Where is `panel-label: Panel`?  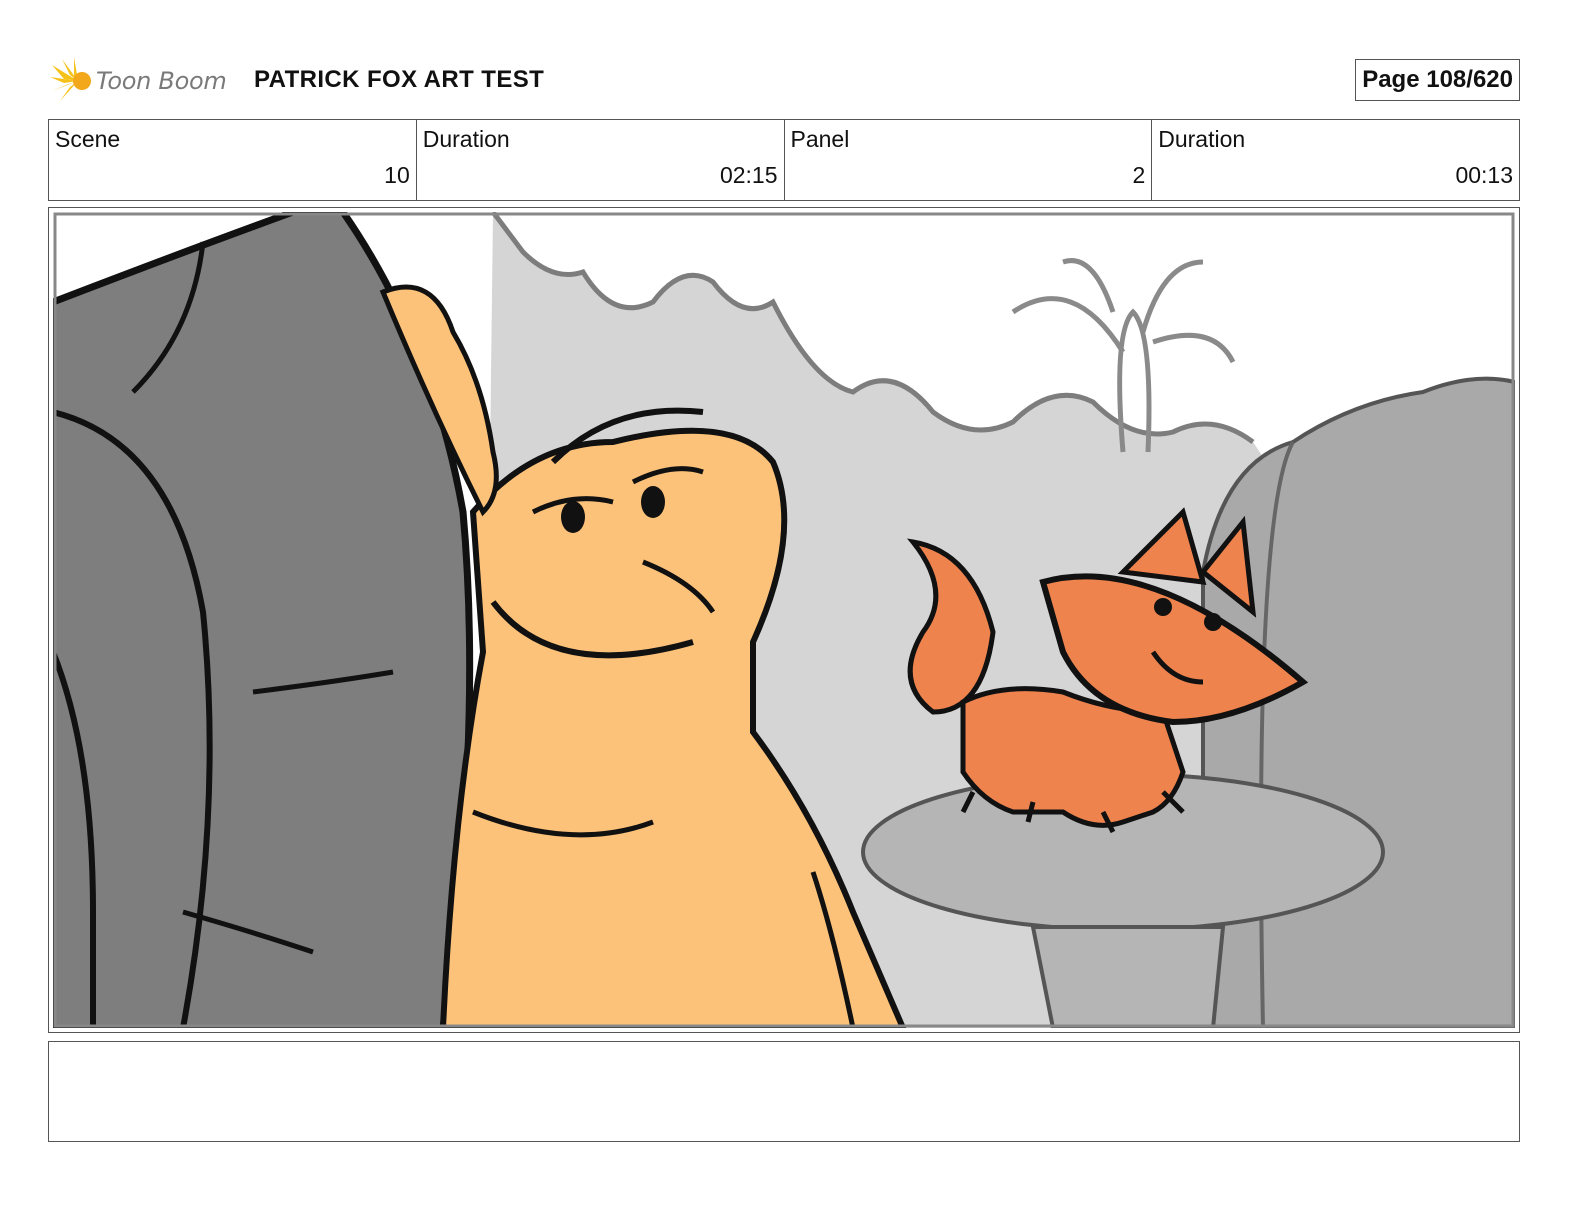 panel-label: Panel is located at coordinates (820, 139).